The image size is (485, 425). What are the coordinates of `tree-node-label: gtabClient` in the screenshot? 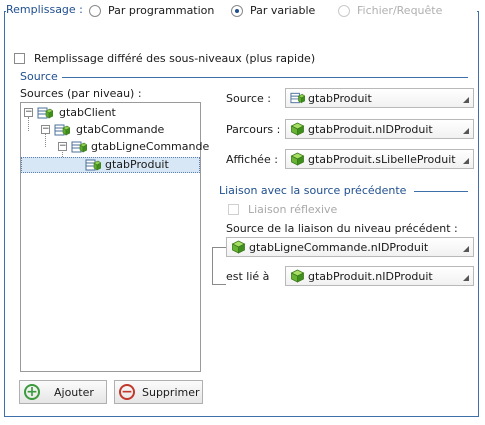 It's located at (87, 112).